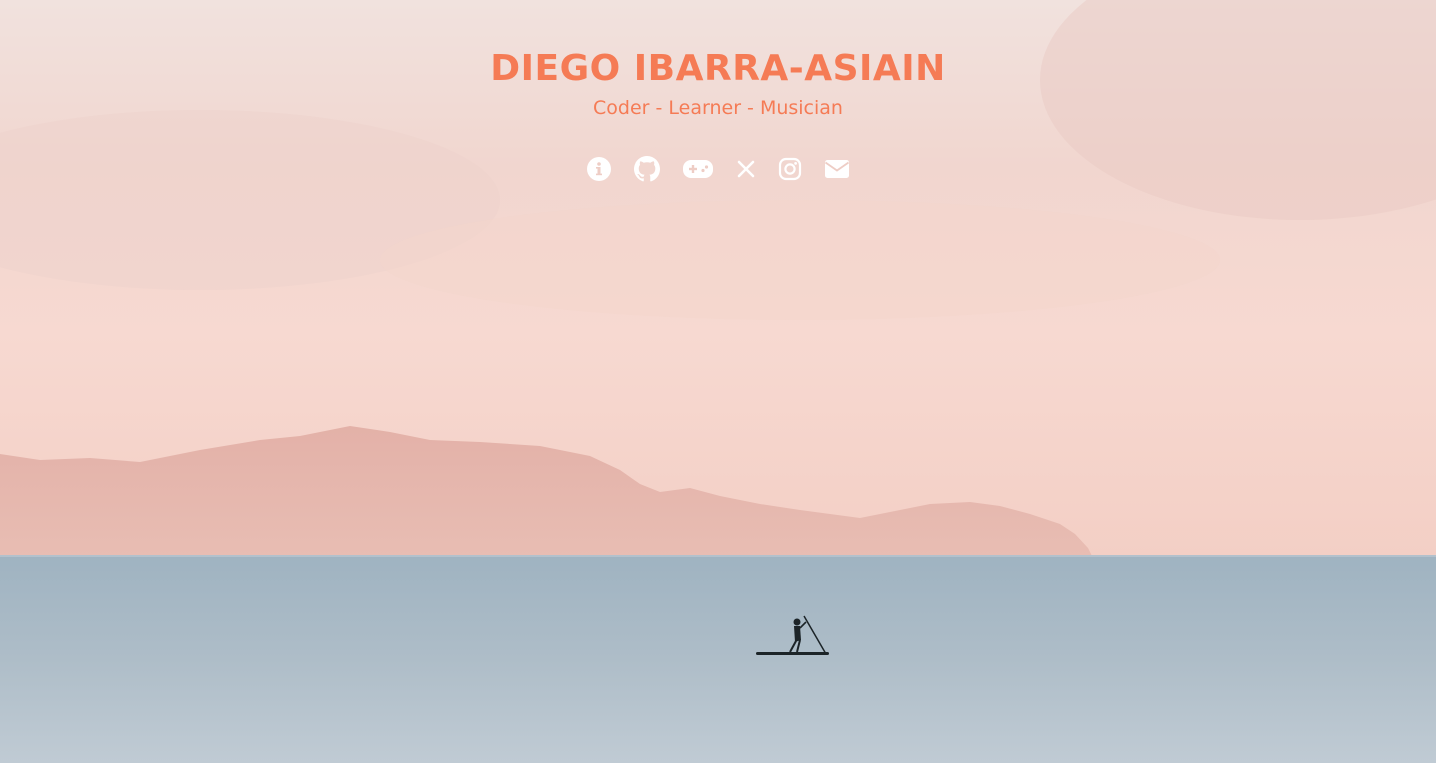 The width and height of the screenshot is (1436, 763). I want to click on github-link, so click(647, 169).